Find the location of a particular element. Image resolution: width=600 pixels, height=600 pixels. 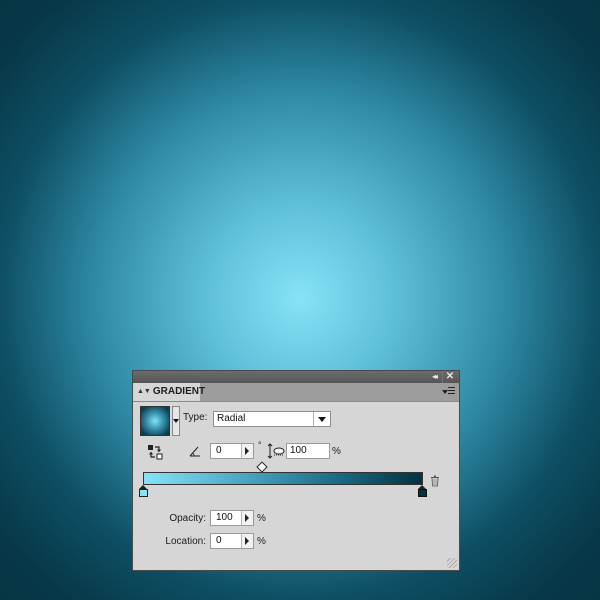

gradient-stop-end is located at coordinates (422, 491).